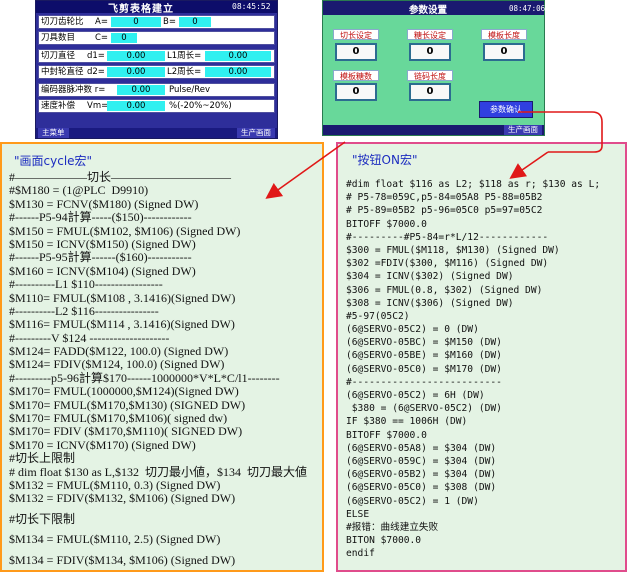 The image size is (627, 572). I want to click on cycle-macro-code-line: $M132 = FMUL($M110, 0.3) (Signed DW), so click(115, 484).